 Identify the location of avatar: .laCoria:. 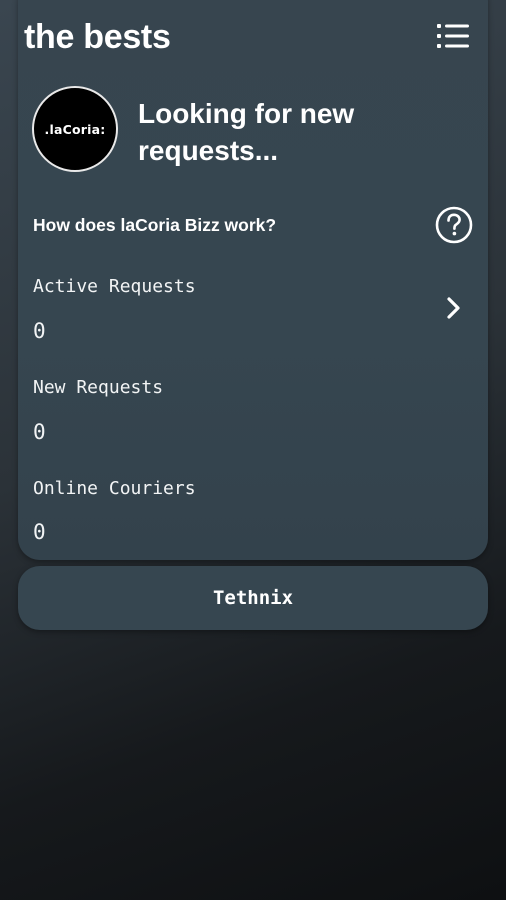
(75, 129).